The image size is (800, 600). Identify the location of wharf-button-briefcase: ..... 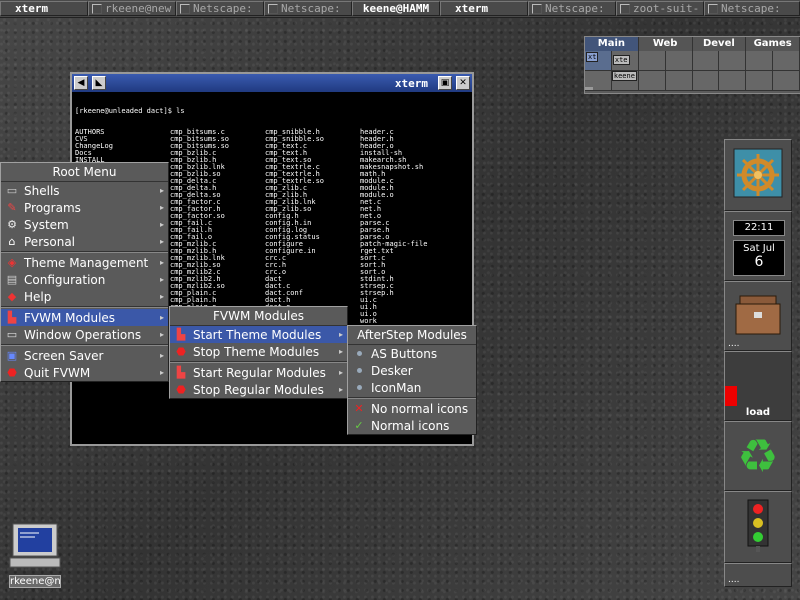
(758, 316).